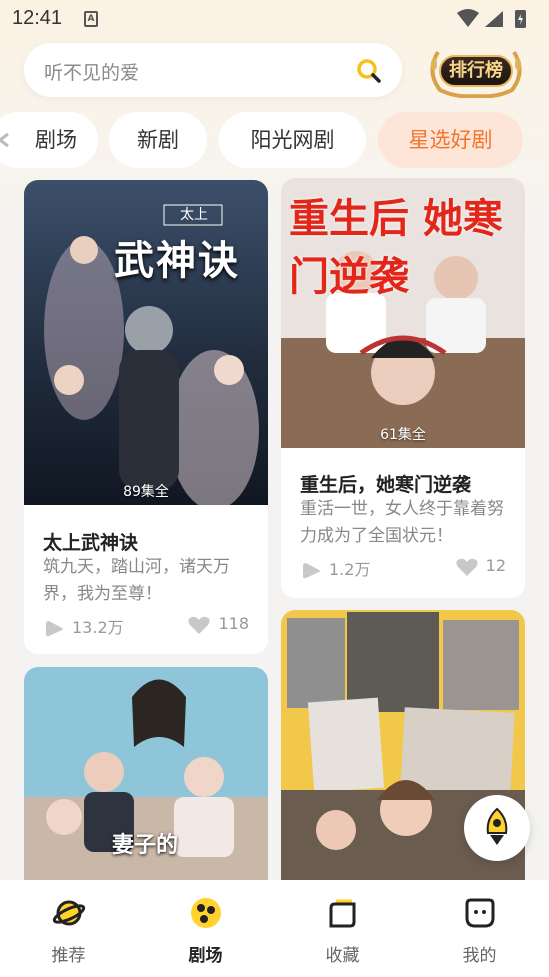 Image resolution: width=549 pixels, height=977 pixels. Describe the element at coordinates (194, 215) in the screenshot. I see `poster-subtitle: 太上` at that location.